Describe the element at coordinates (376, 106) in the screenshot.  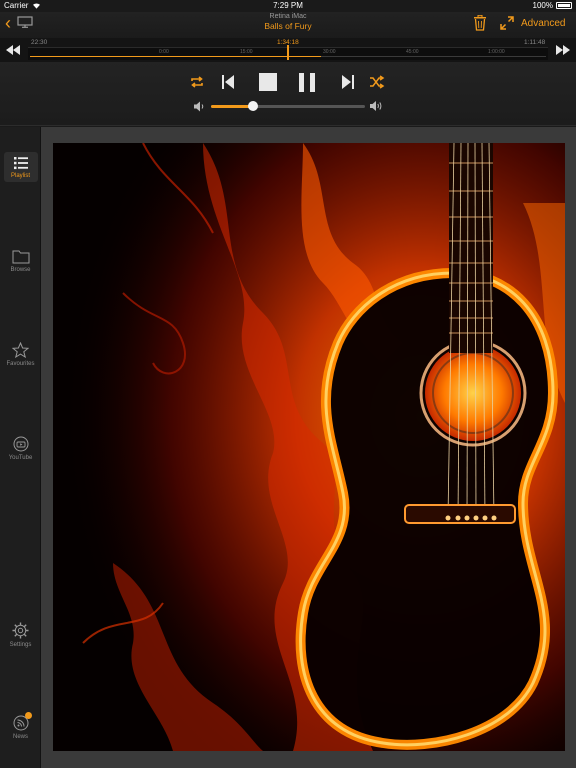
I see `volume-high-icon` at that location.